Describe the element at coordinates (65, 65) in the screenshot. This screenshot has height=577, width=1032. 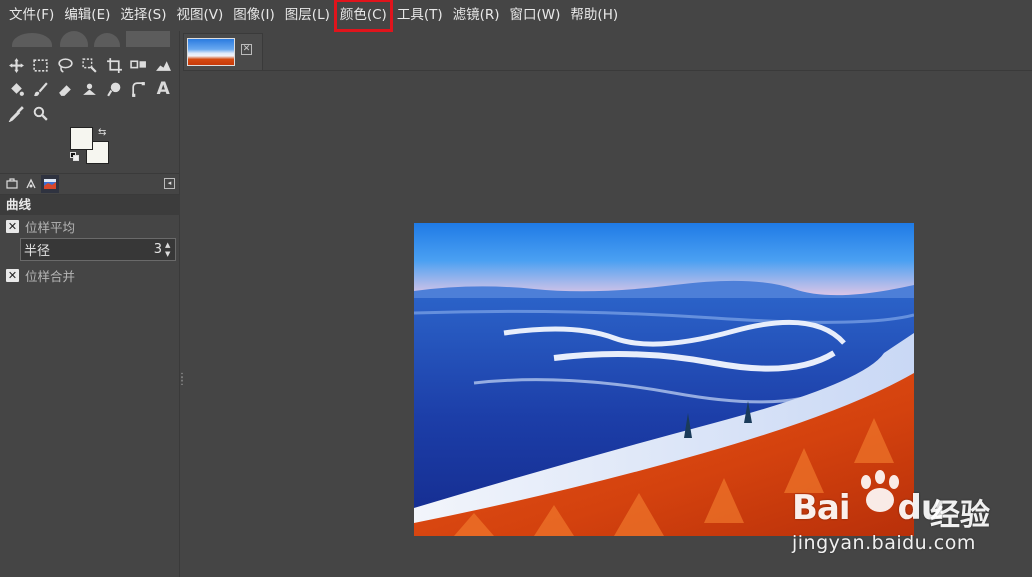
I see `lasso-icon` at that location.